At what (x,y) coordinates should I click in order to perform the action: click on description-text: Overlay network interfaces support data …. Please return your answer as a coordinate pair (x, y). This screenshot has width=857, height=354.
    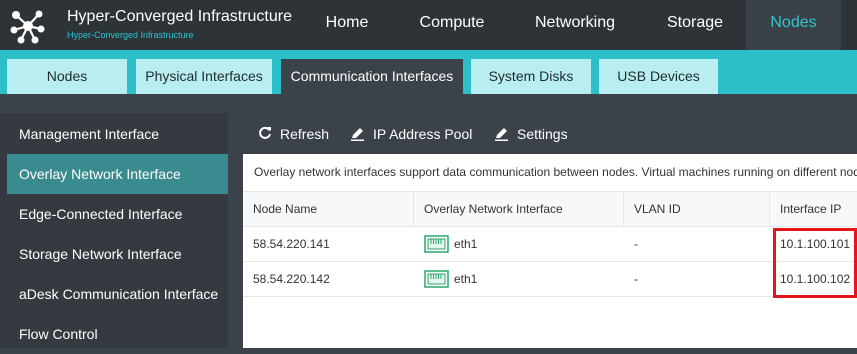
    Looking at the image, I should click on (555, 172).